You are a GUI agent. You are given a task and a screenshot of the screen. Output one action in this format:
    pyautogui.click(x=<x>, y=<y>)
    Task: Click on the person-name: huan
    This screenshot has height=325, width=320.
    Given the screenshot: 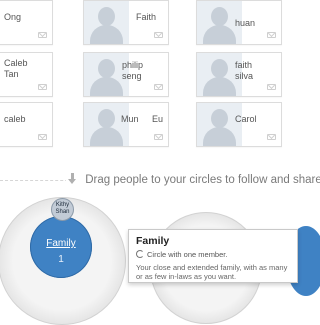 What is the action you would take?
    pyautogui.click(x=245, y=23)
    